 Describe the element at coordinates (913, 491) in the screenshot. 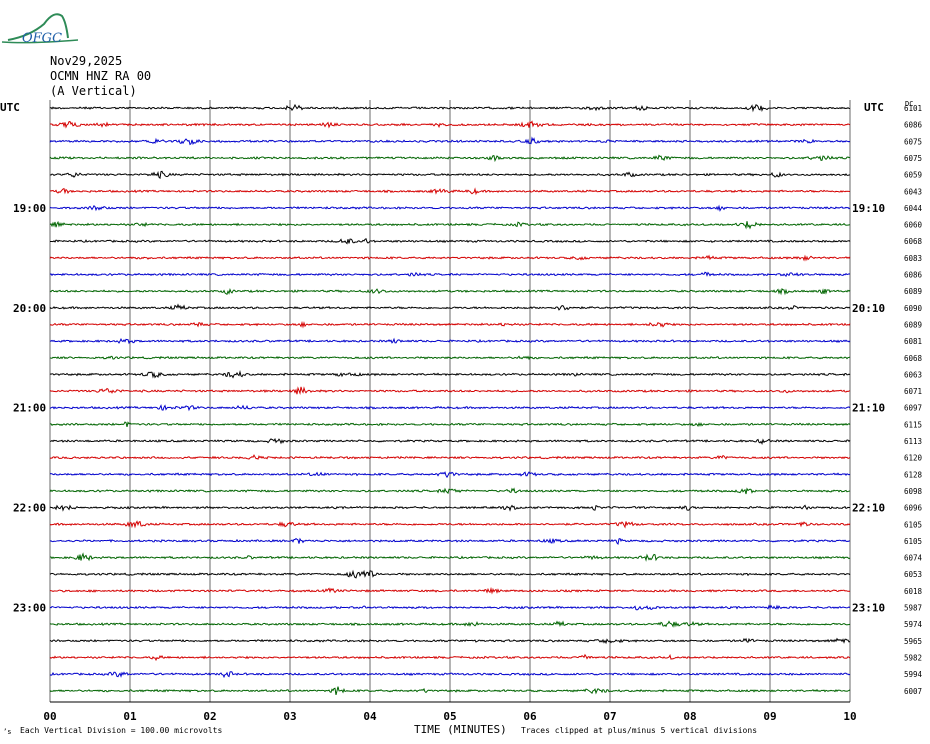

I see `dc-offset-label: 6098` at that location.